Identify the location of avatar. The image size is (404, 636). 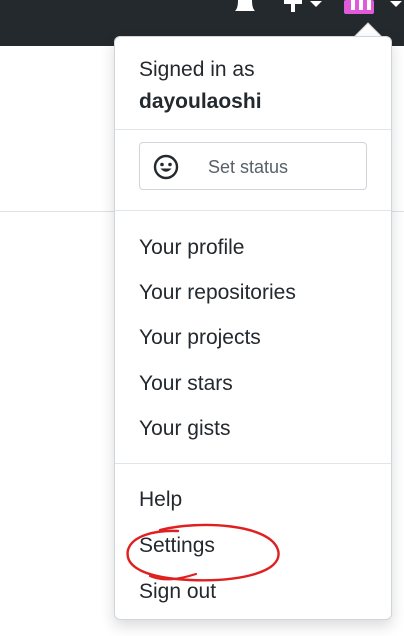
(360, 8).